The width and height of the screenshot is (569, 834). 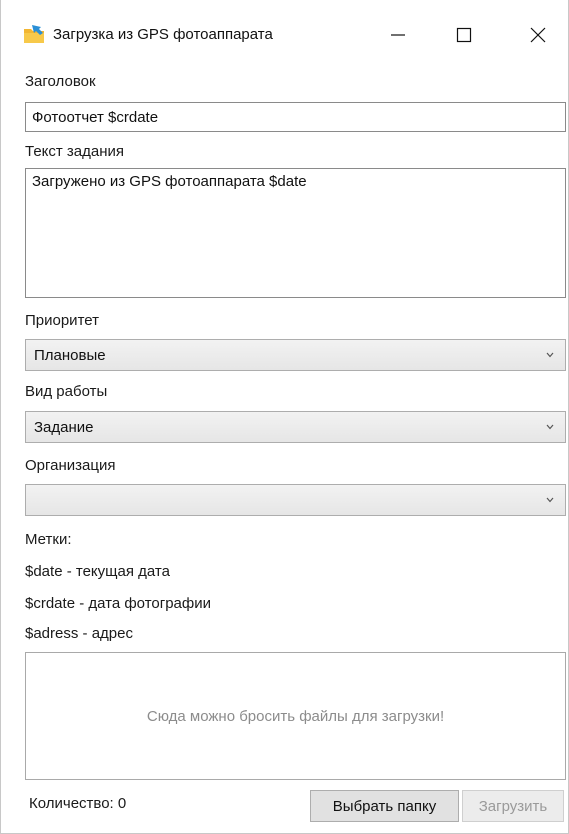 I want to click on drop-zone-hint: Сюда можно бросить файлы для загрузки!, so click(x=295, y=716).